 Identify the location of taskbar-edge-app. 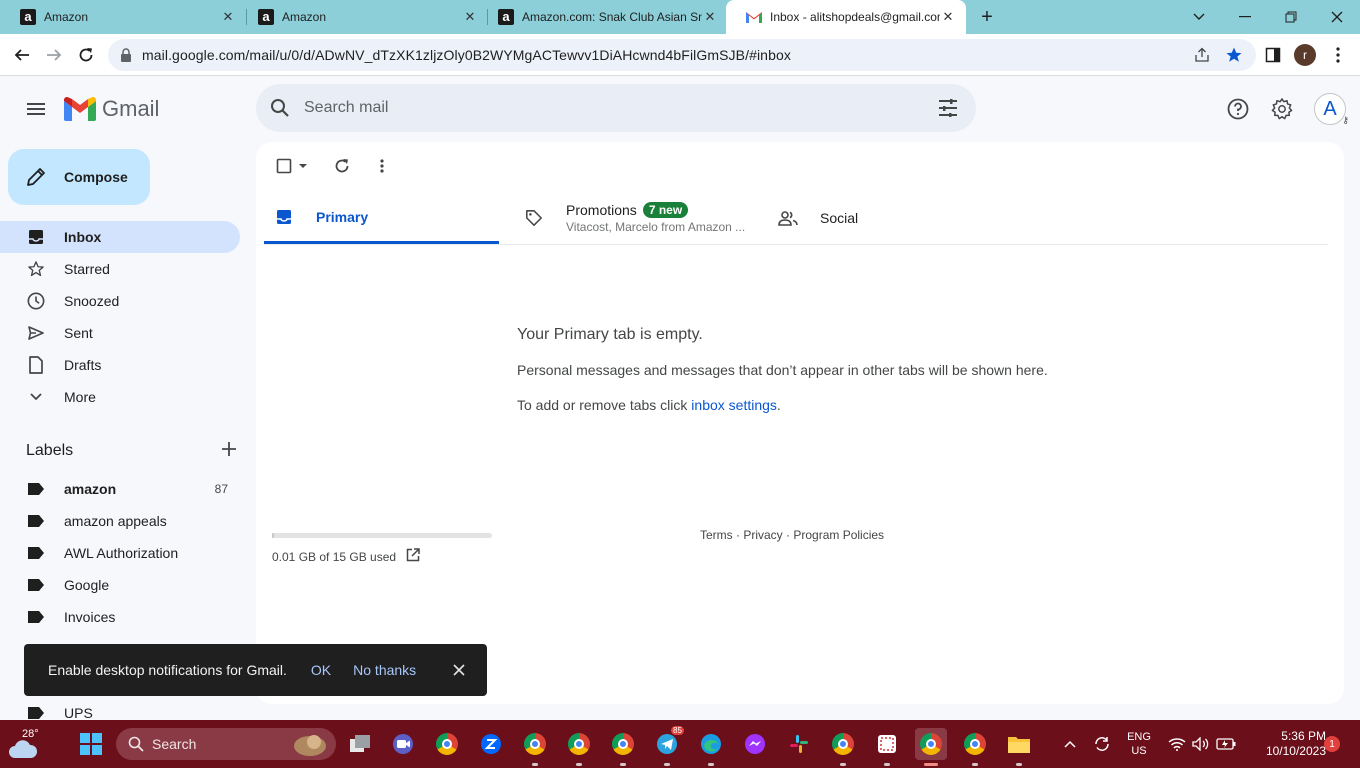
(711, 747).